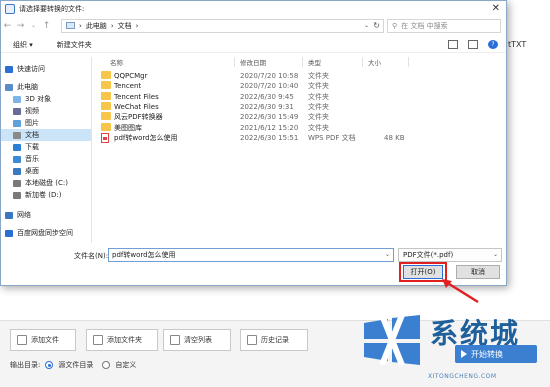  What do you see at coordinates (46, 87) in the screenshot?
I see `nav-item: 此电脑` at bounding box center [46, 87].